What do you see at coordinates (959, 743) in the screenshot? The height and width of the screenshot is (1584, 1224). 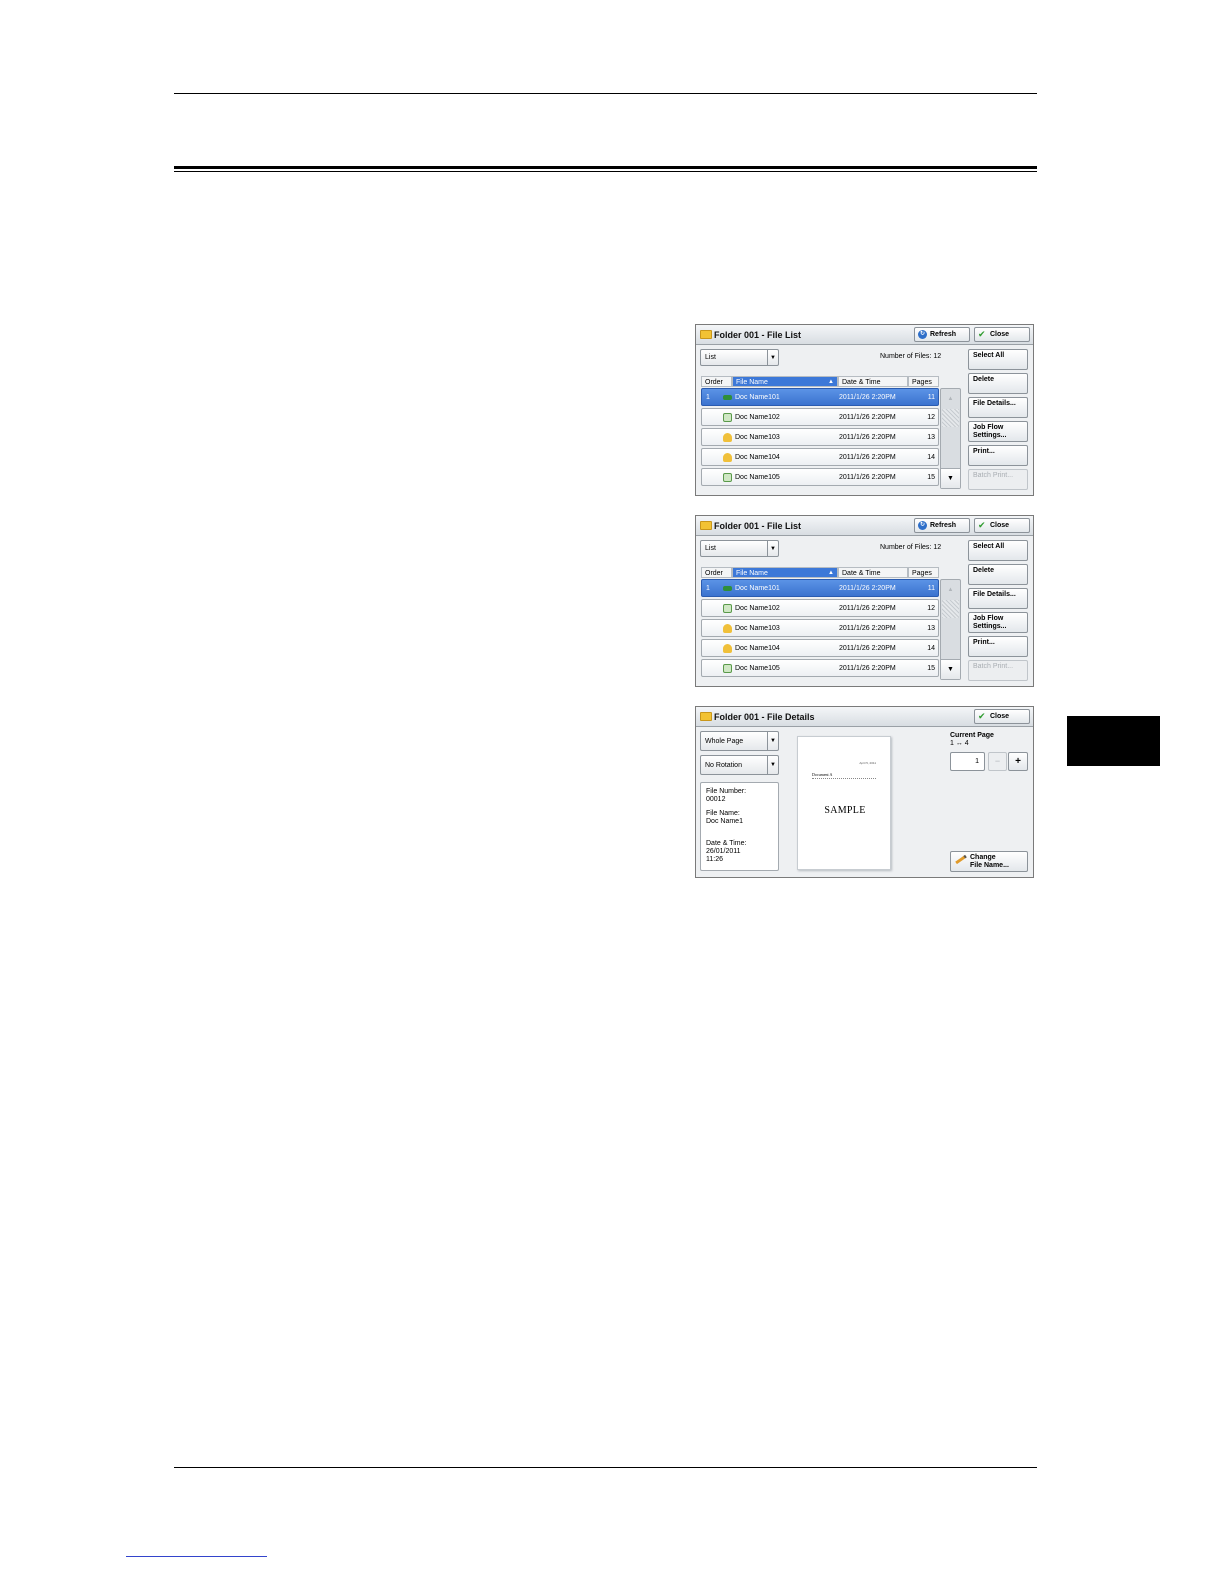 I see `page-of-total: 1 ↔ 4` at bounding box center [959, 743].